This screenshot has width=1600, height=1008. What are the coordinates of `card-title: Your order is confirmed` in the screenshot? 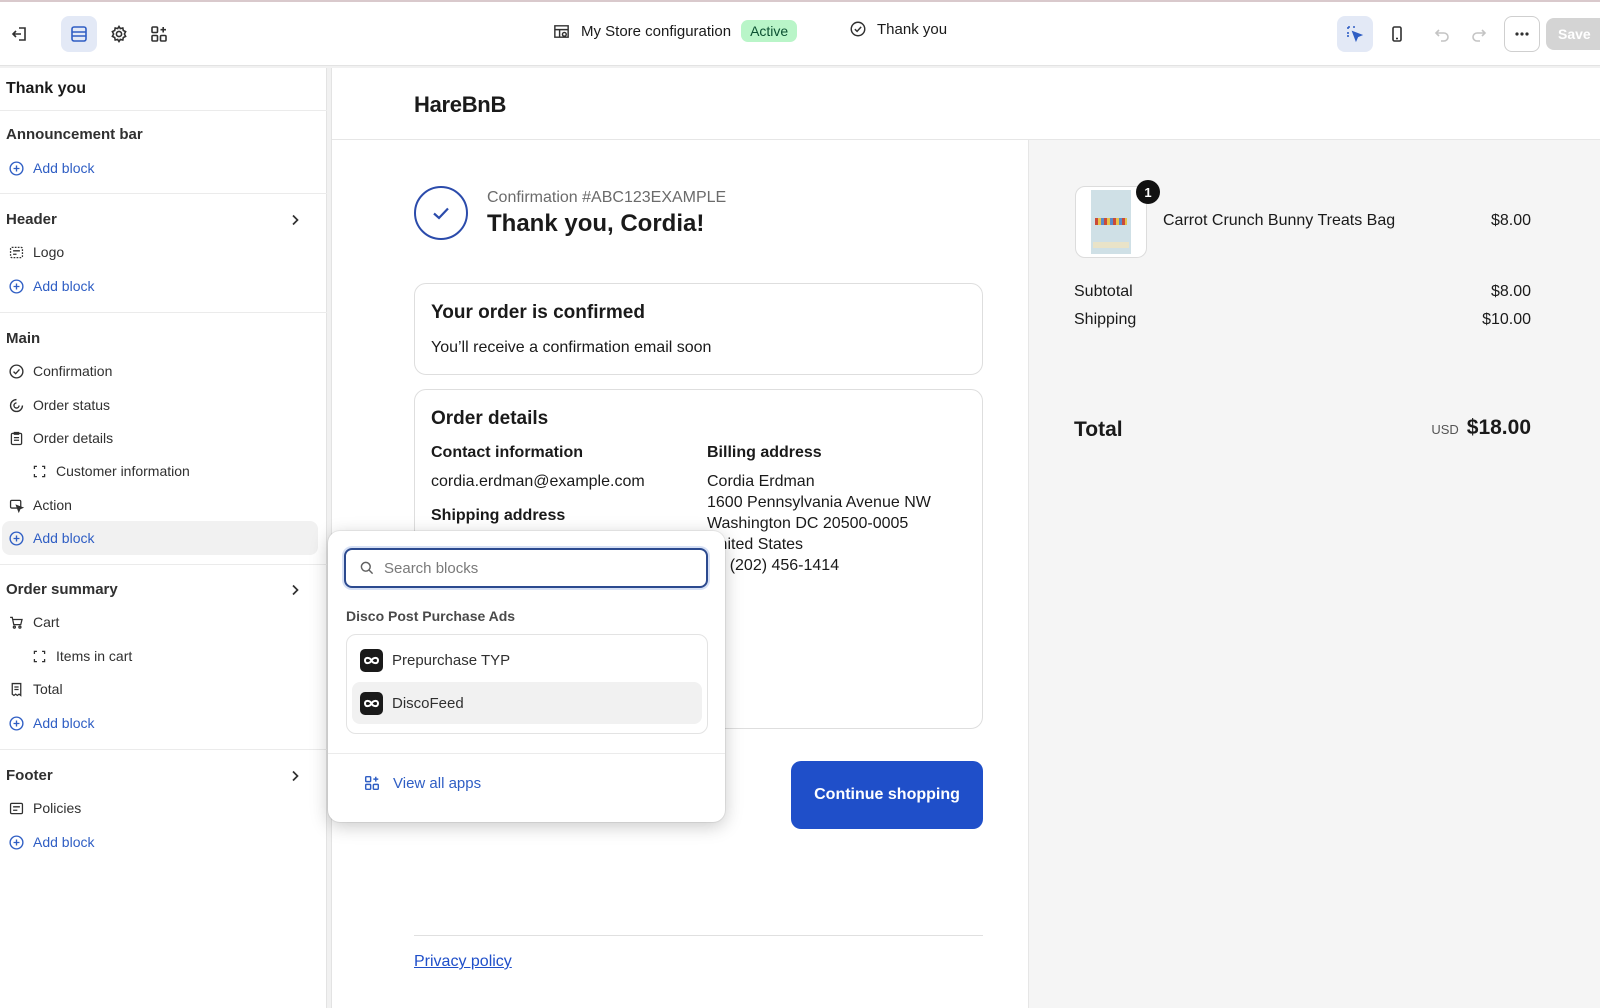 It's located at (538, 312).